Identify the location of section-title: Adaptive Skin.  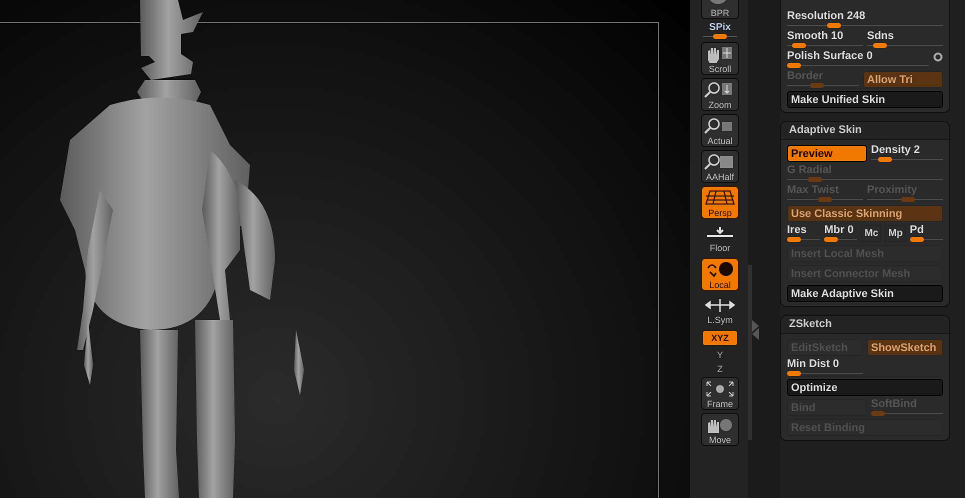
(865, 131).